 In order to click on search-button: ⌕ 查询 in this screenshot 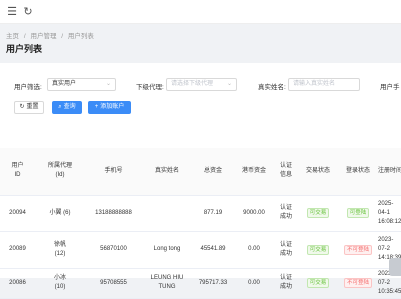, I will do `click(67, 107)`.